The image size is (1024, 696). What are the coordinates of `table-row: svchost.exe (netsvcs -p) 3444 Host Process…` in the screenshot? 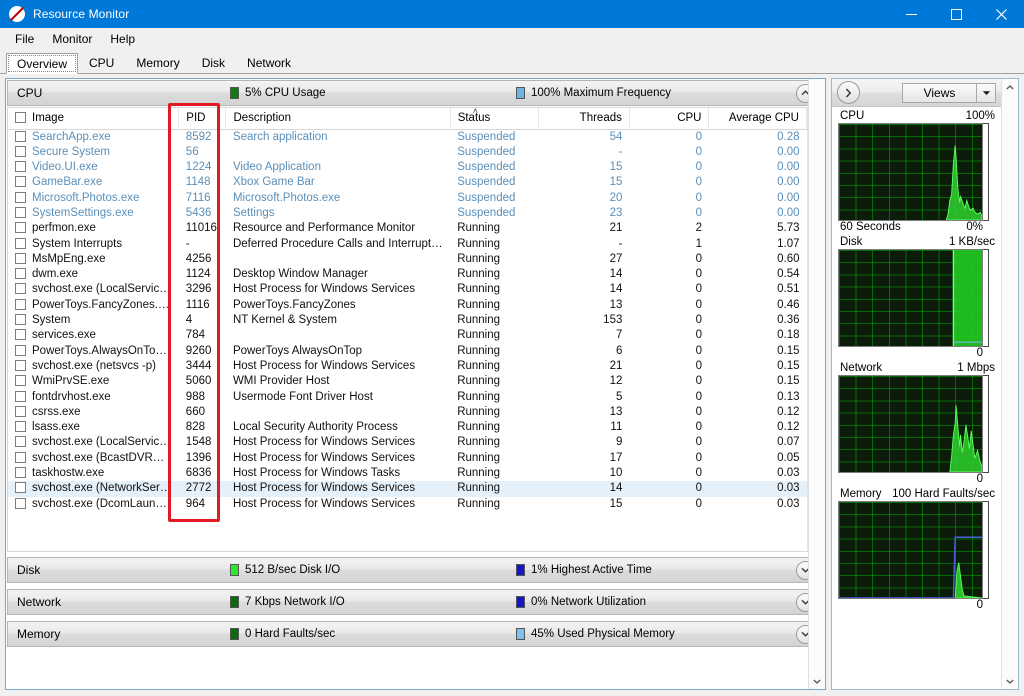 It's located at (407, 366).